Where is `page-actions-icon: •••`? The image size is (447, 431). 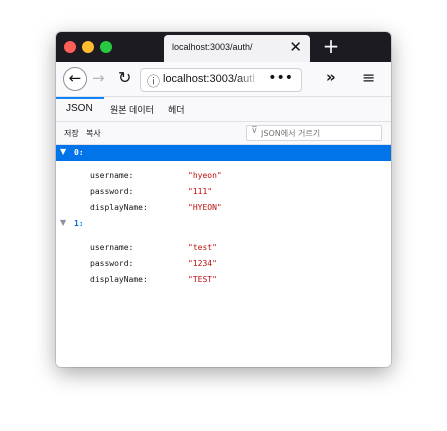
page-actions-icon: ••• is located at coordinates (280, 78).